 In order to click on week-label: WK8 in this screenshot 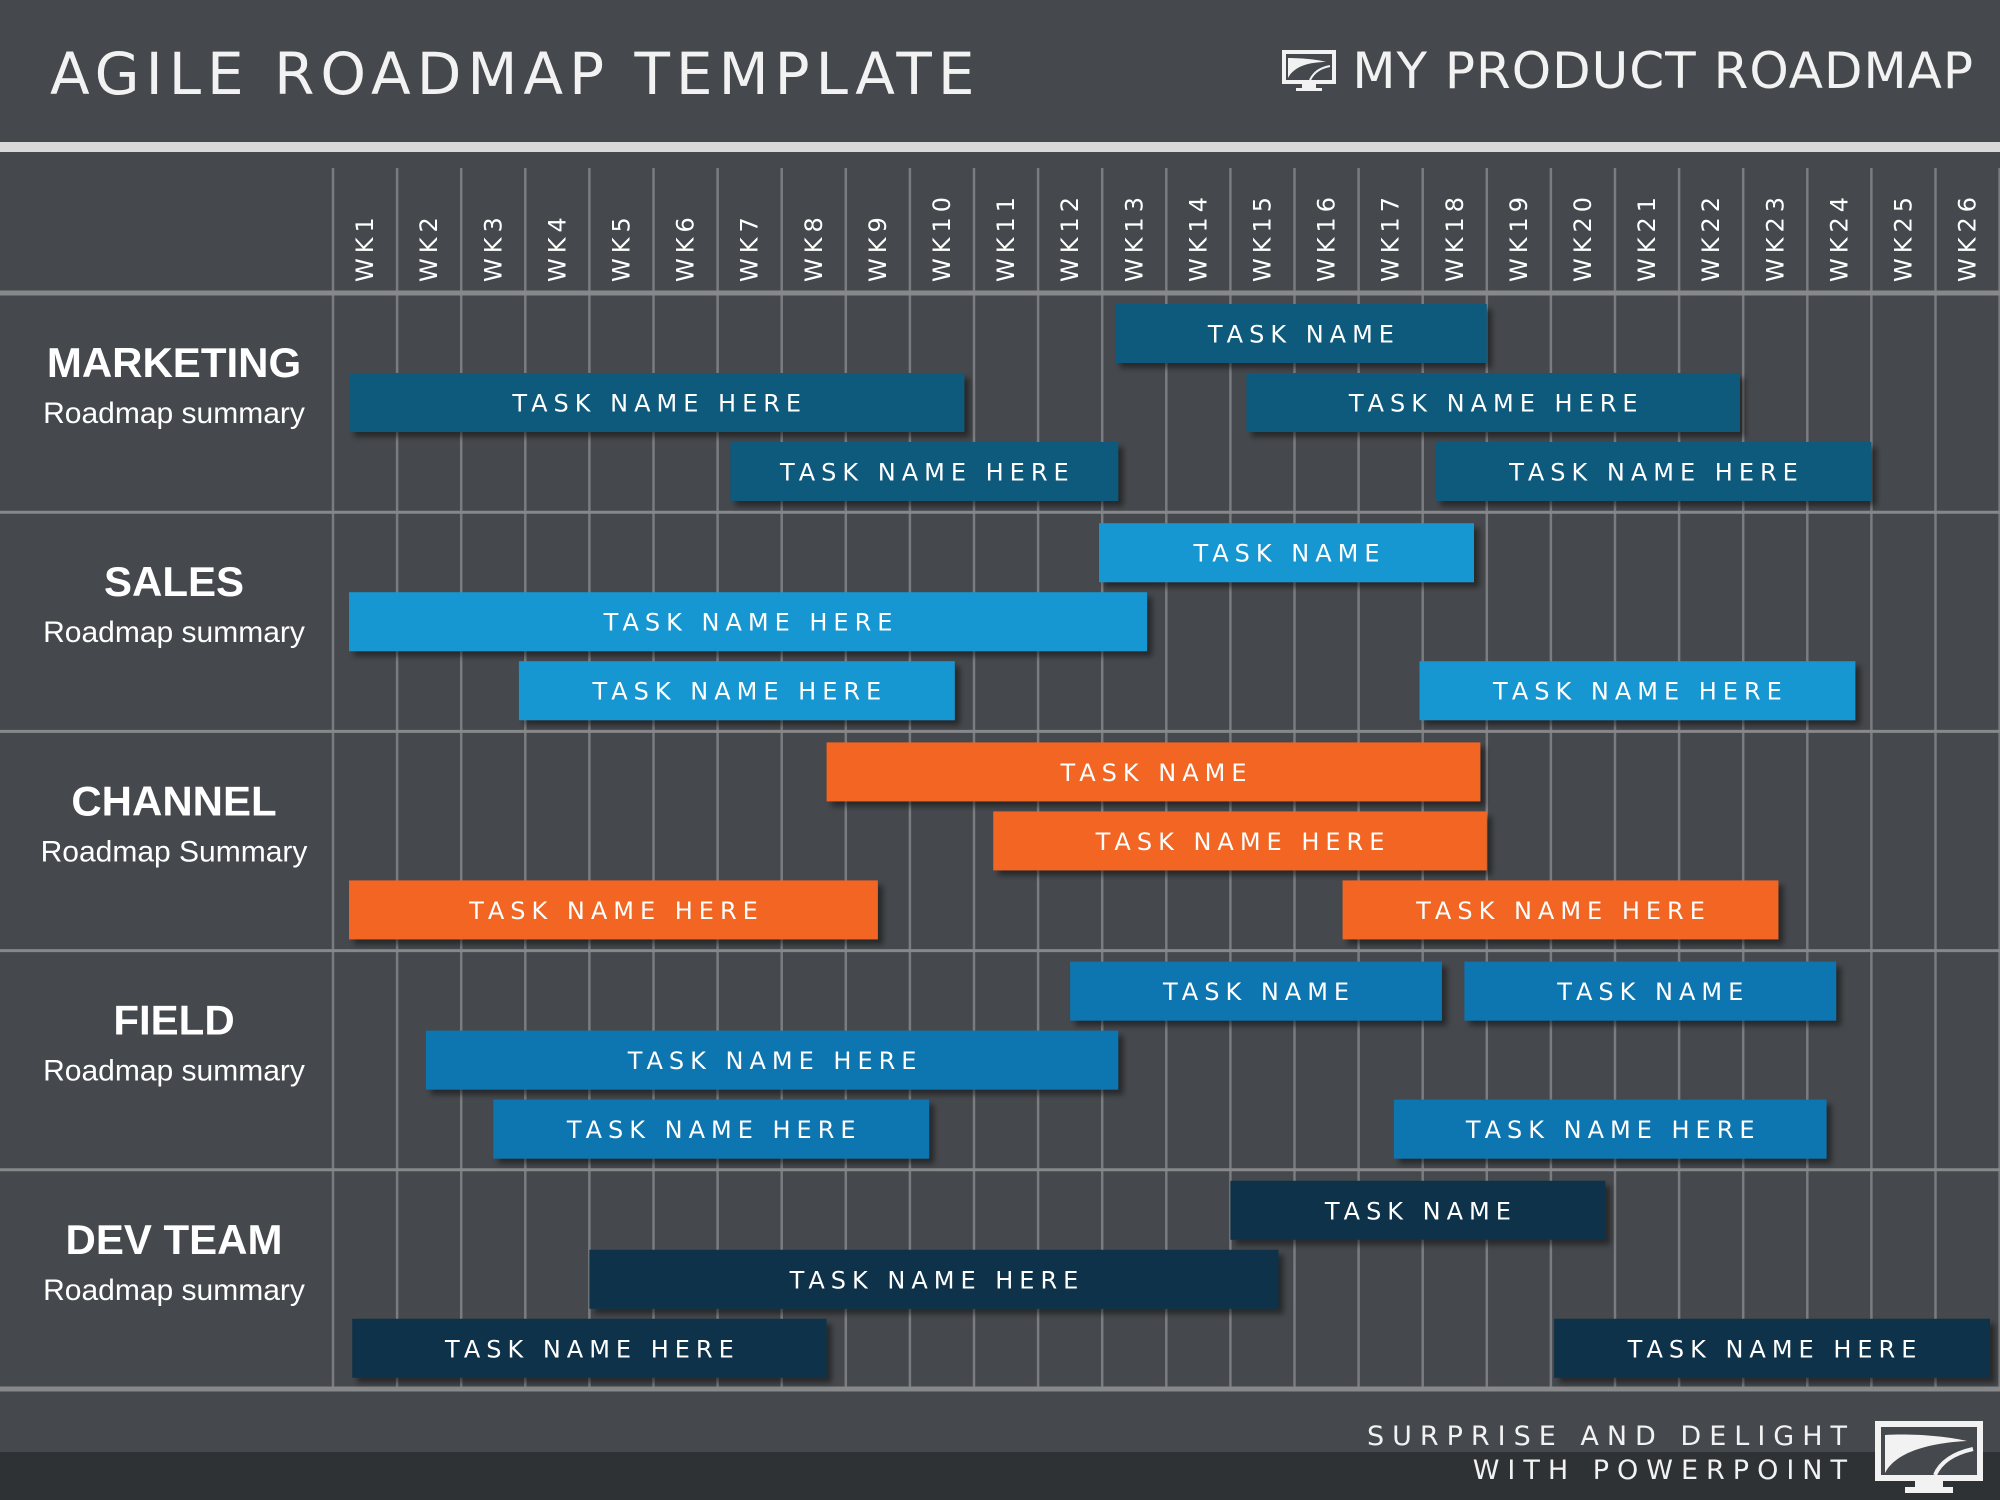, I will do `click(814, 247)`.